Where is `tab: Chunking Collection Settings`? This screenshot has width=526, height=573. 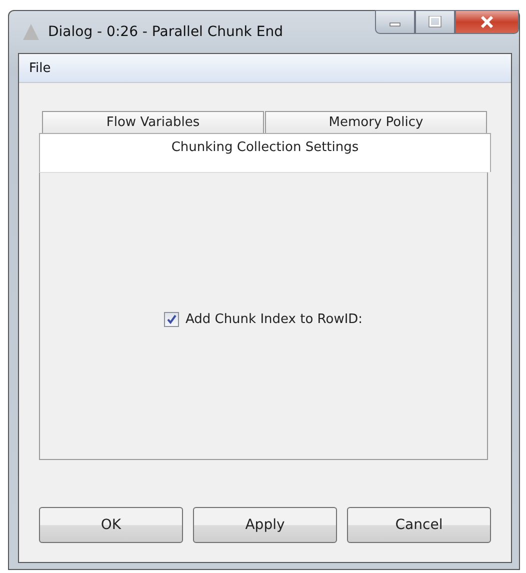
tab: Chunking Collection Settings is located at coordinates (265, 152).